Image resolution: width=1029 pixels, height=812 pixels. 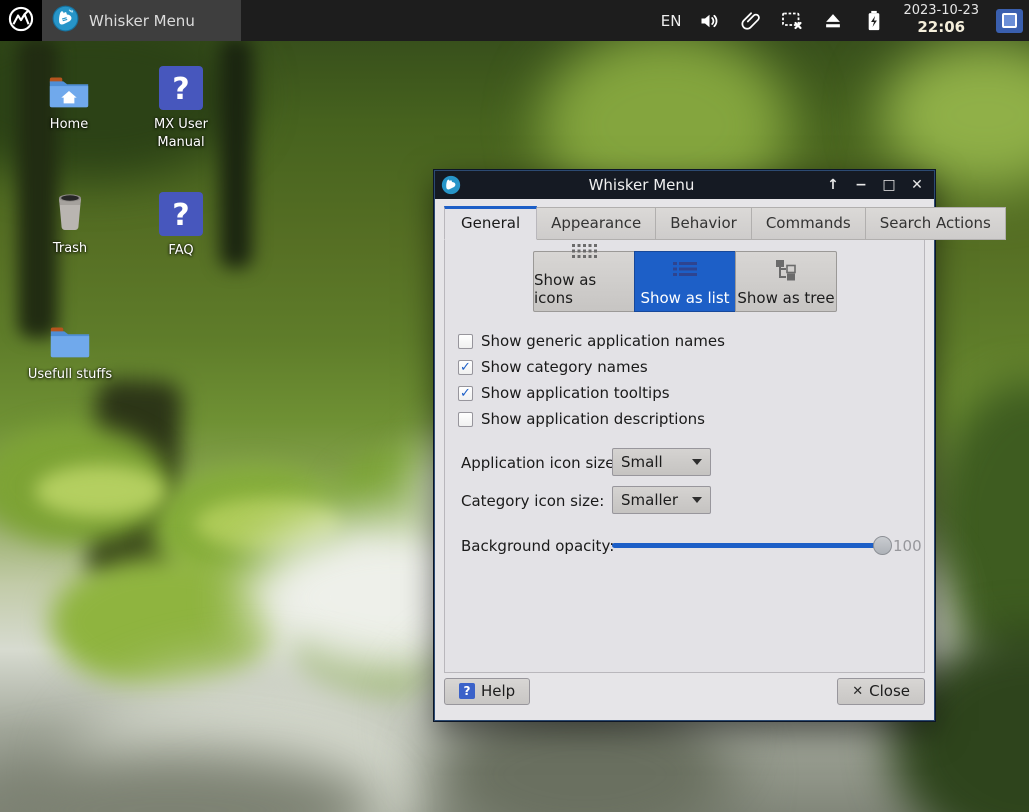 I want to click on checkbox-row-category-names: ✓ Show category names, so click(x=553, y=367).